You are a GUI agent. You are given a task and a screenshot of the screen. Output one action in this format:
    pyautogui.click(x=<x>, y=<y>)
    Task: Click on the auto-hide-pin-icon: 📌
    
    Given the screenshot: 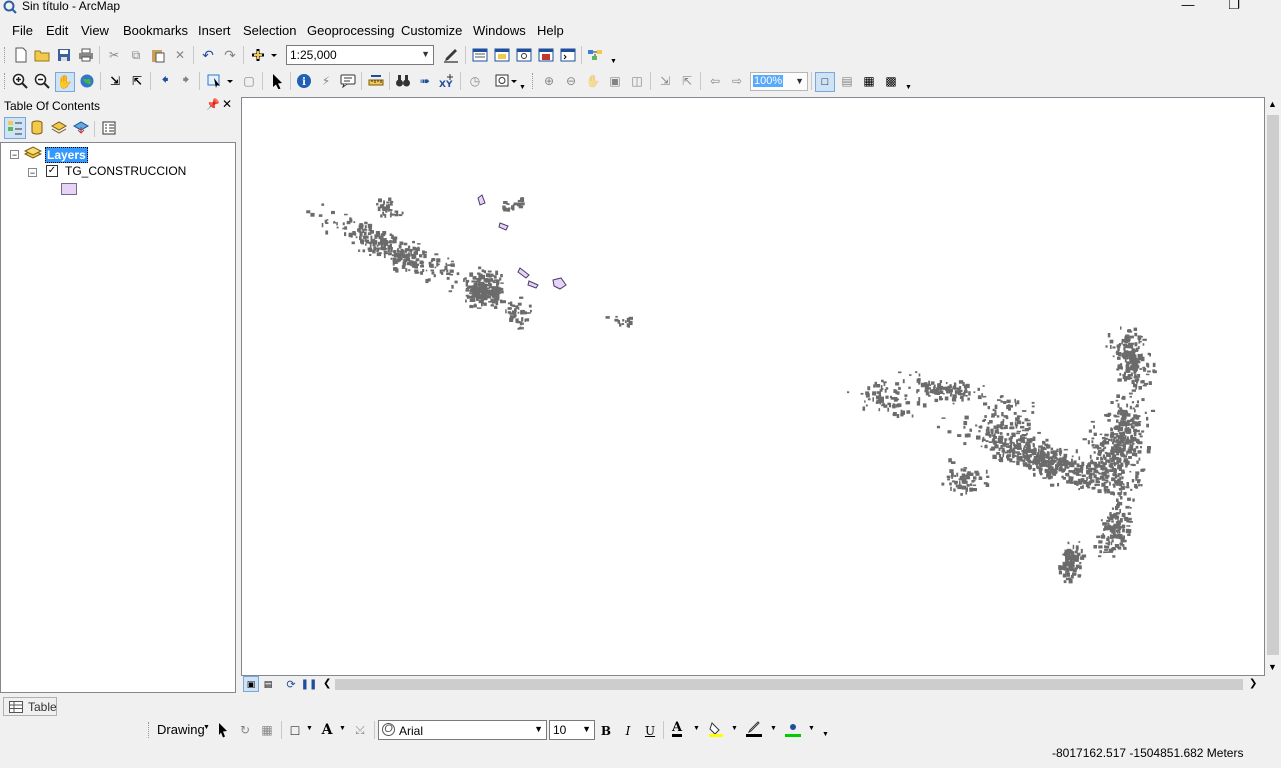 What is the action you would take?
    pyautogui.click(x=213, y=104)
    